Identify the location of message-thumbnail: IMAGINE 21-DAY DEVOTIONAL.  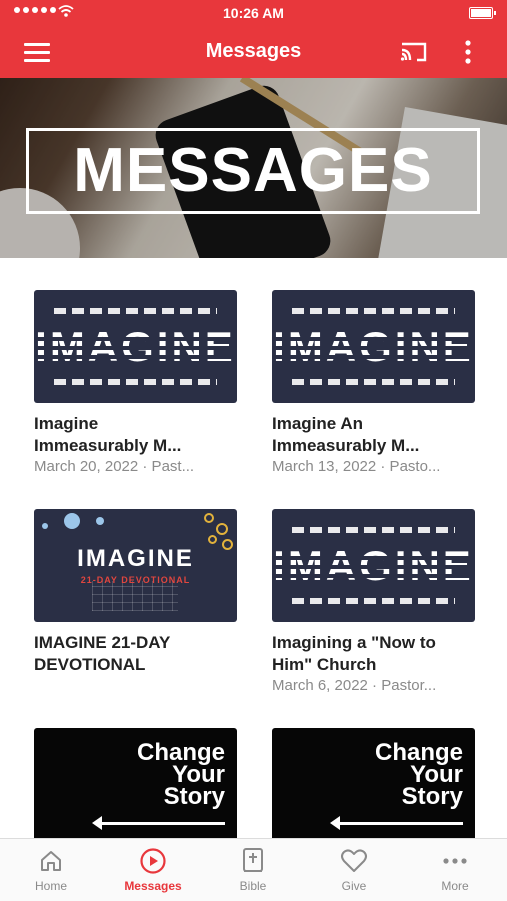
(135, 565).